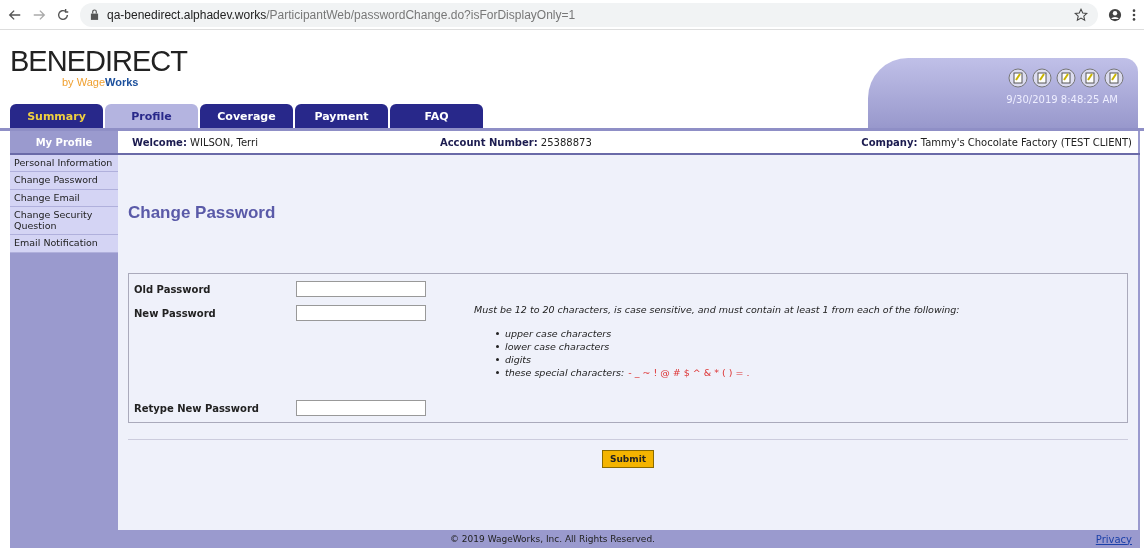 The height and width of the screenshot is (548, 1144). What do you see at coordinates (515, 142) in the screenshot?
I see `account-number: Account Number: 25388873` at bounding box center [515, 142].